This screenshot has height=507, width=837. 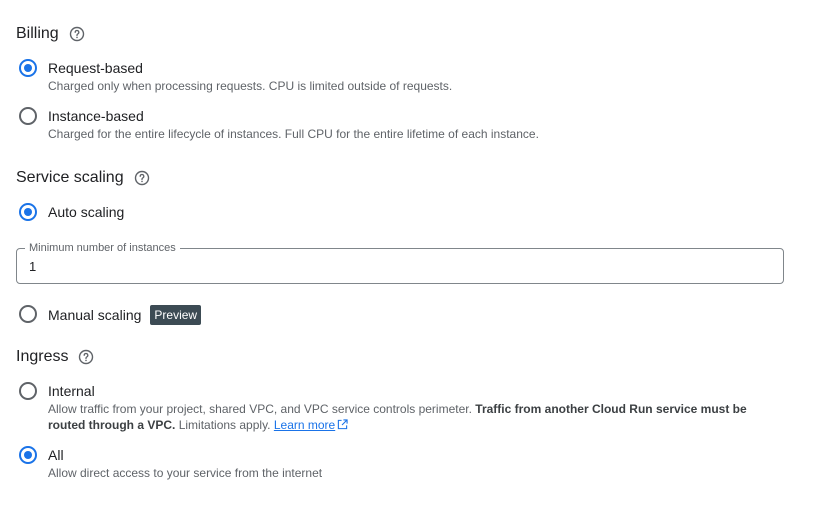 I want to click on manual-scaling-label: Manual scaling, so click(x=95, y=315).